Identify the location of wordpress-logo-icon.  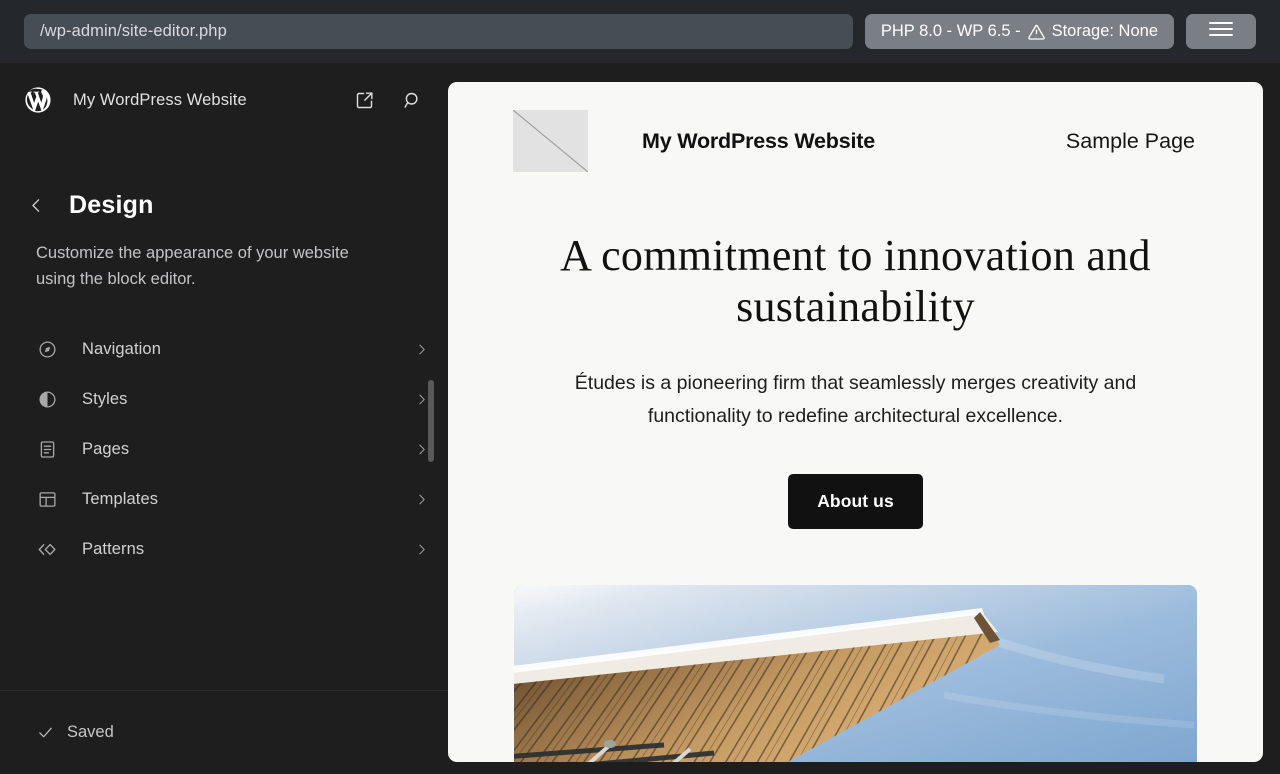
(38, 100).